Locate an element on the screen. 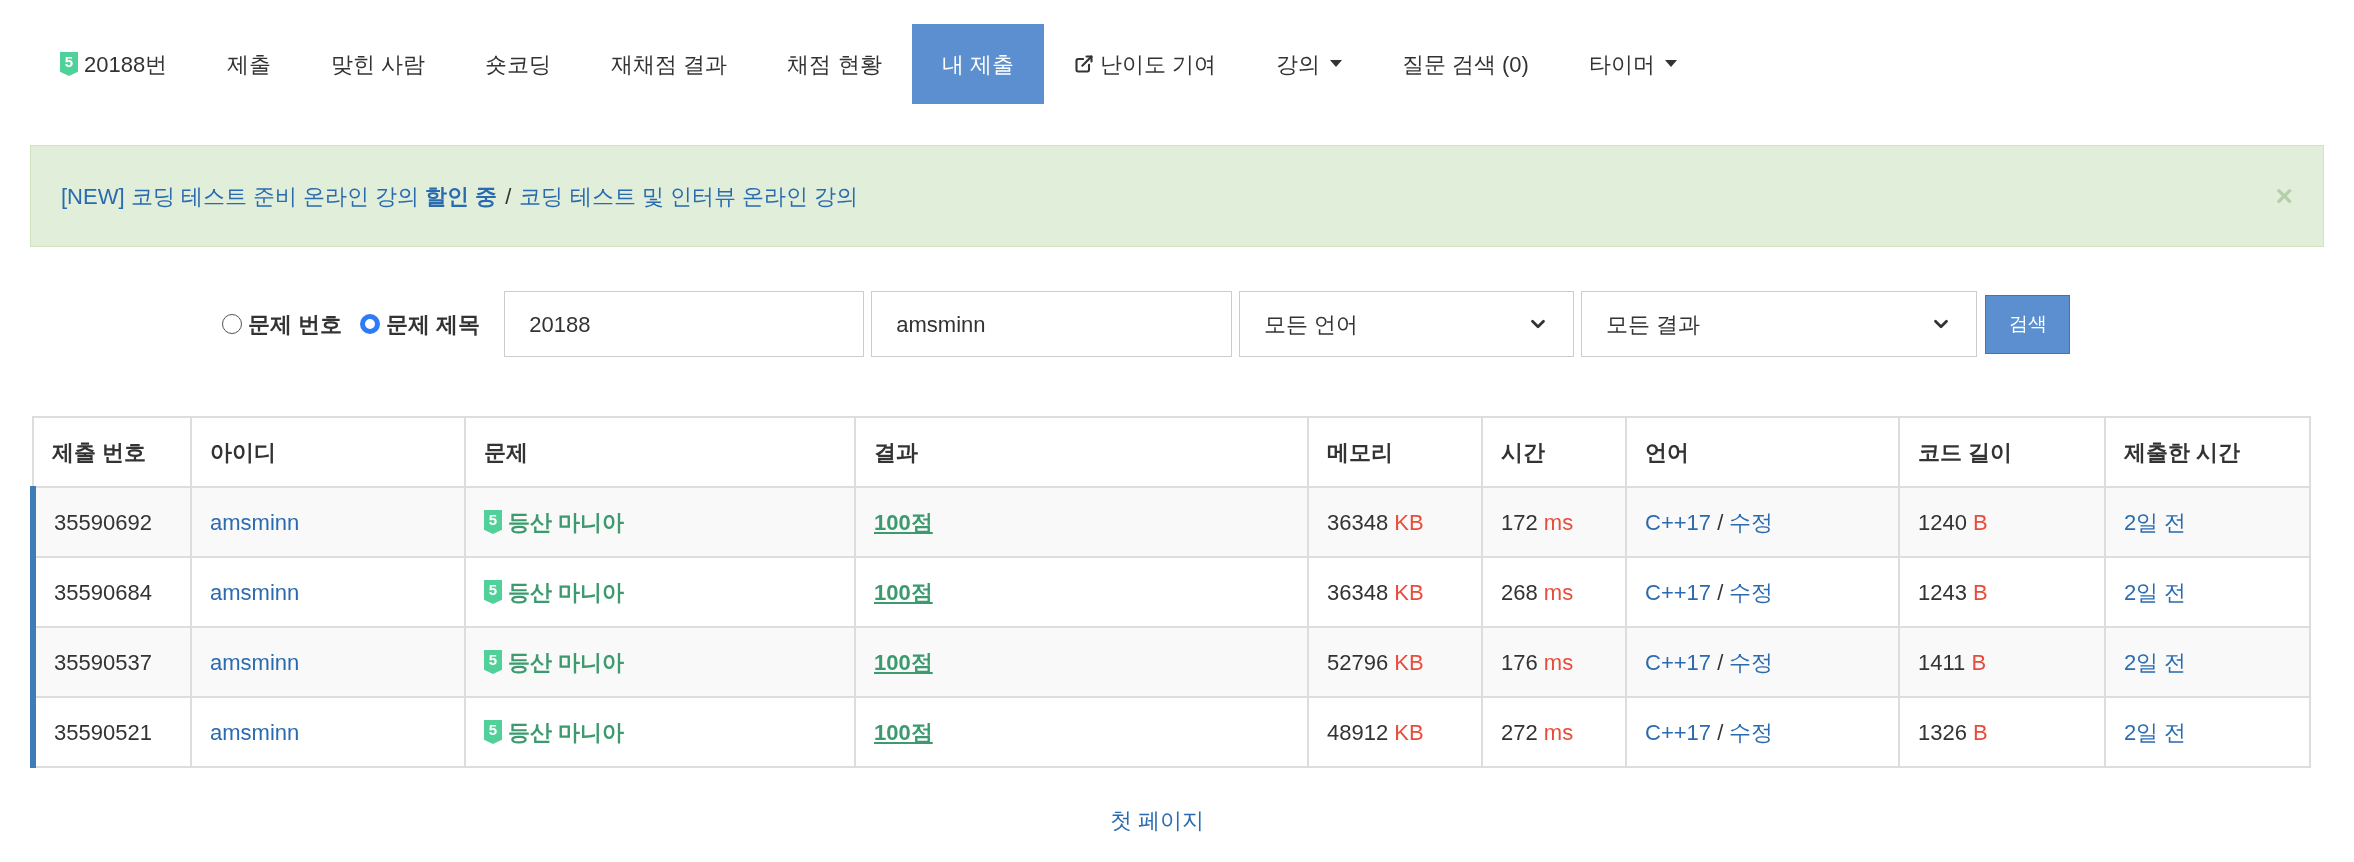  first-page-link: 첫 페이지 is located at coordinates (1157, 820).